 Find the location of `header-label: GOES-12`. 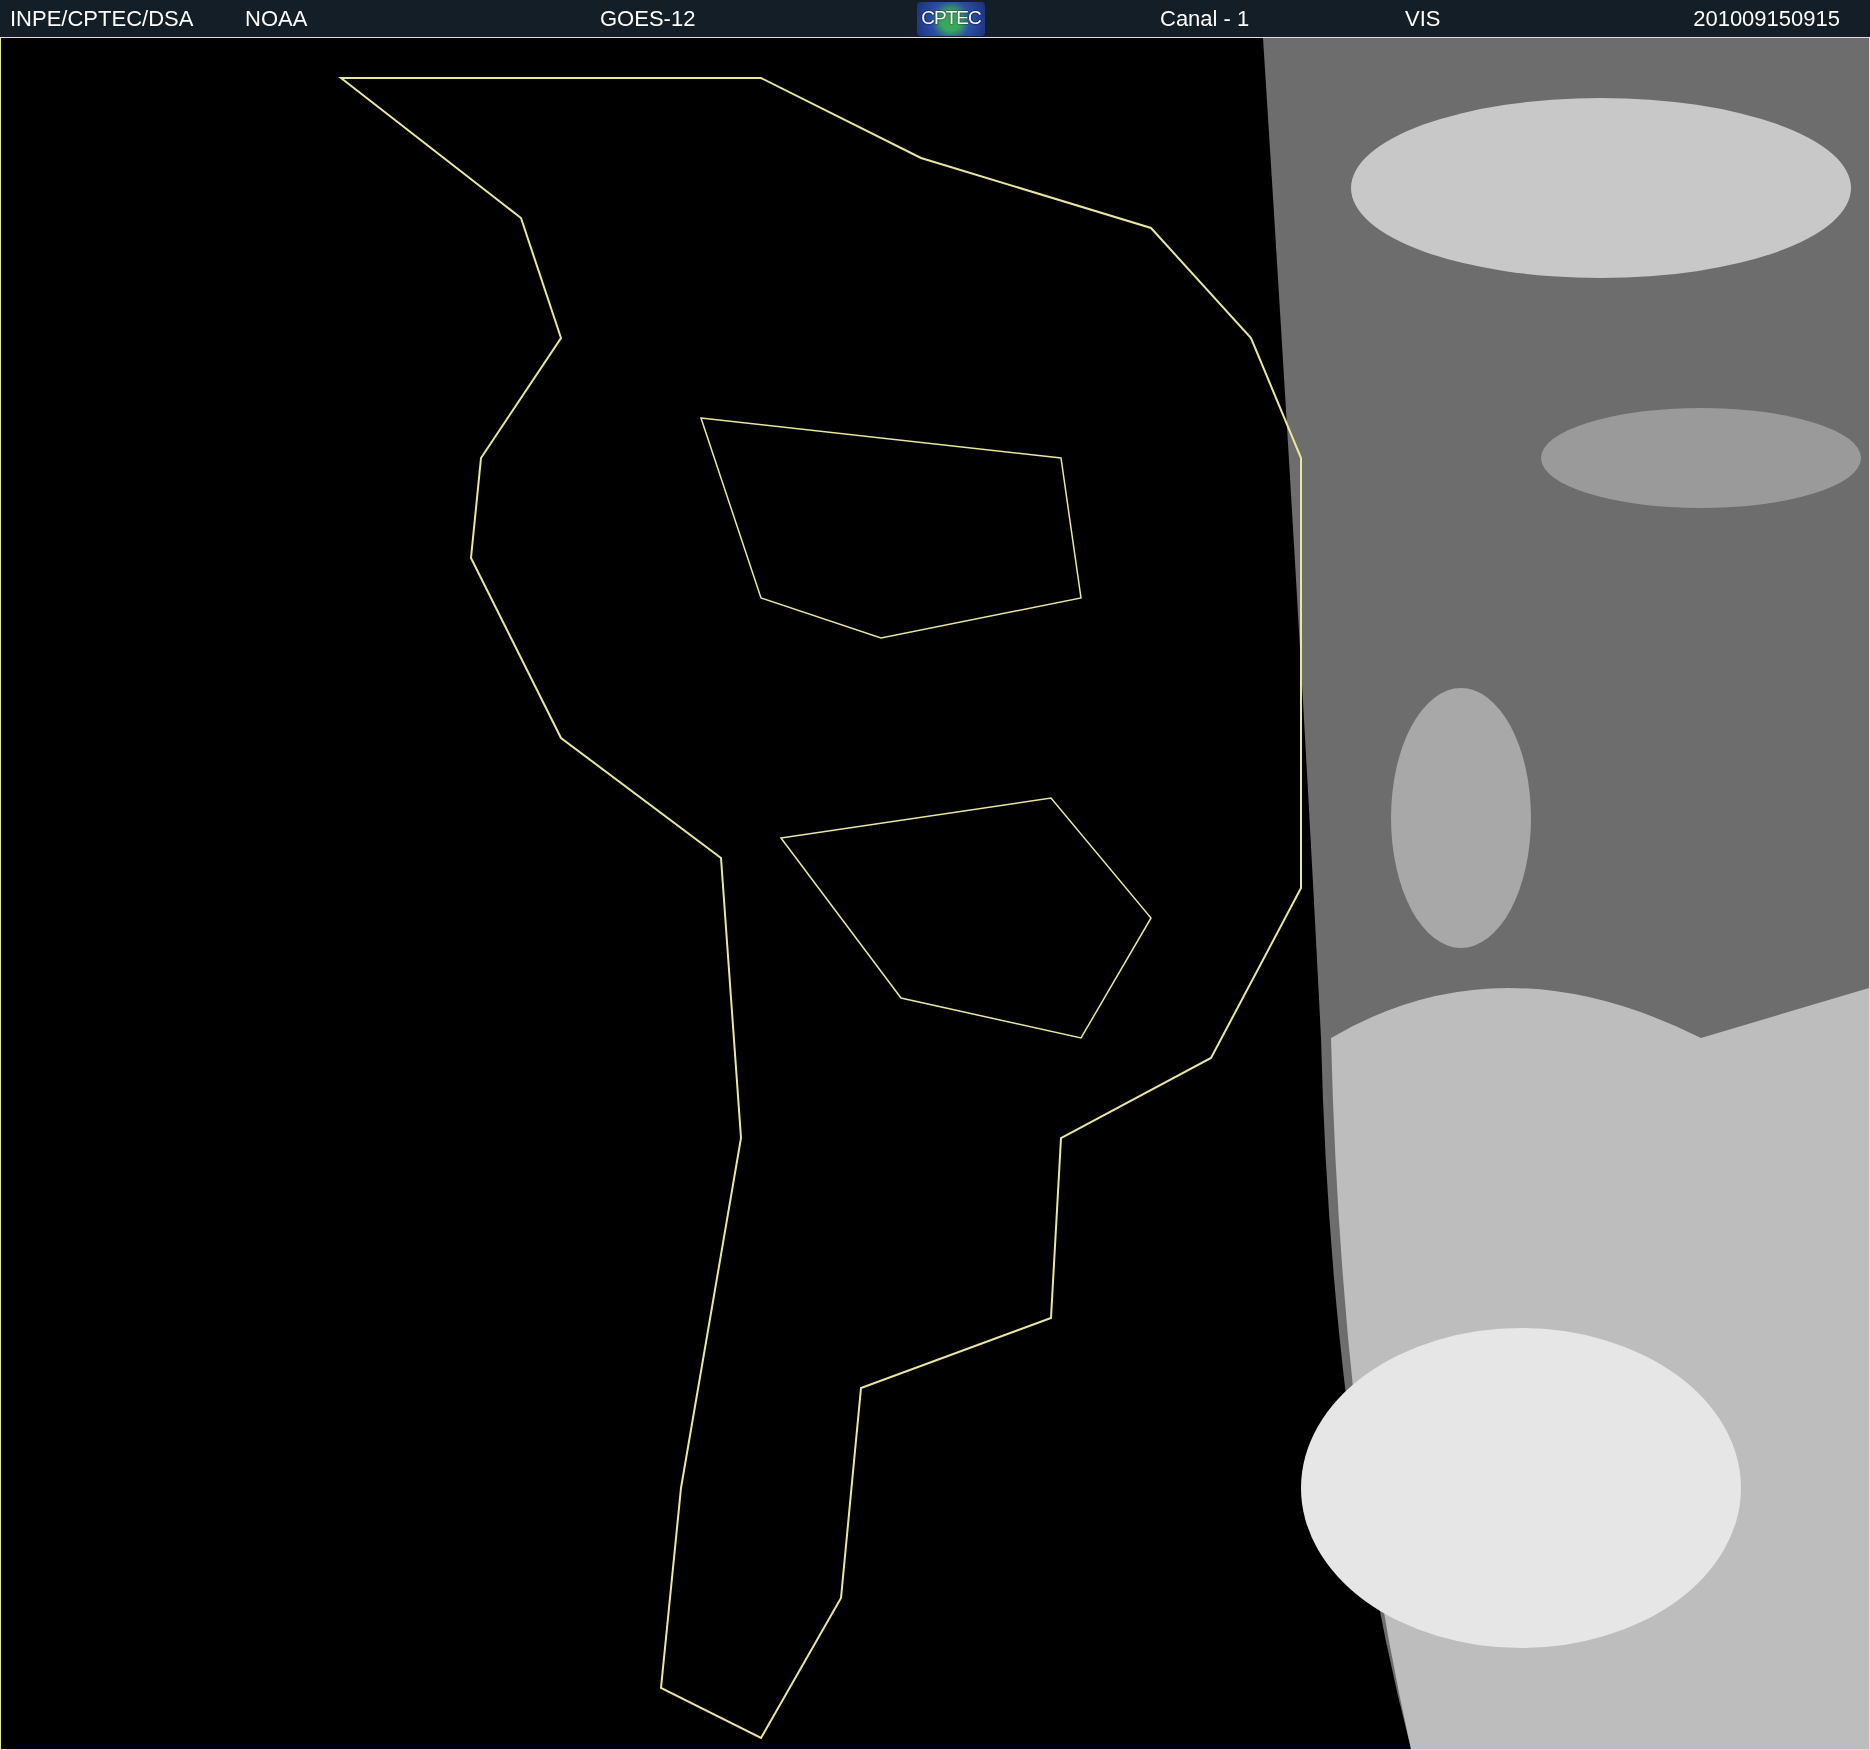

header-label: GOES-12 is located at coordinates (648, 19).